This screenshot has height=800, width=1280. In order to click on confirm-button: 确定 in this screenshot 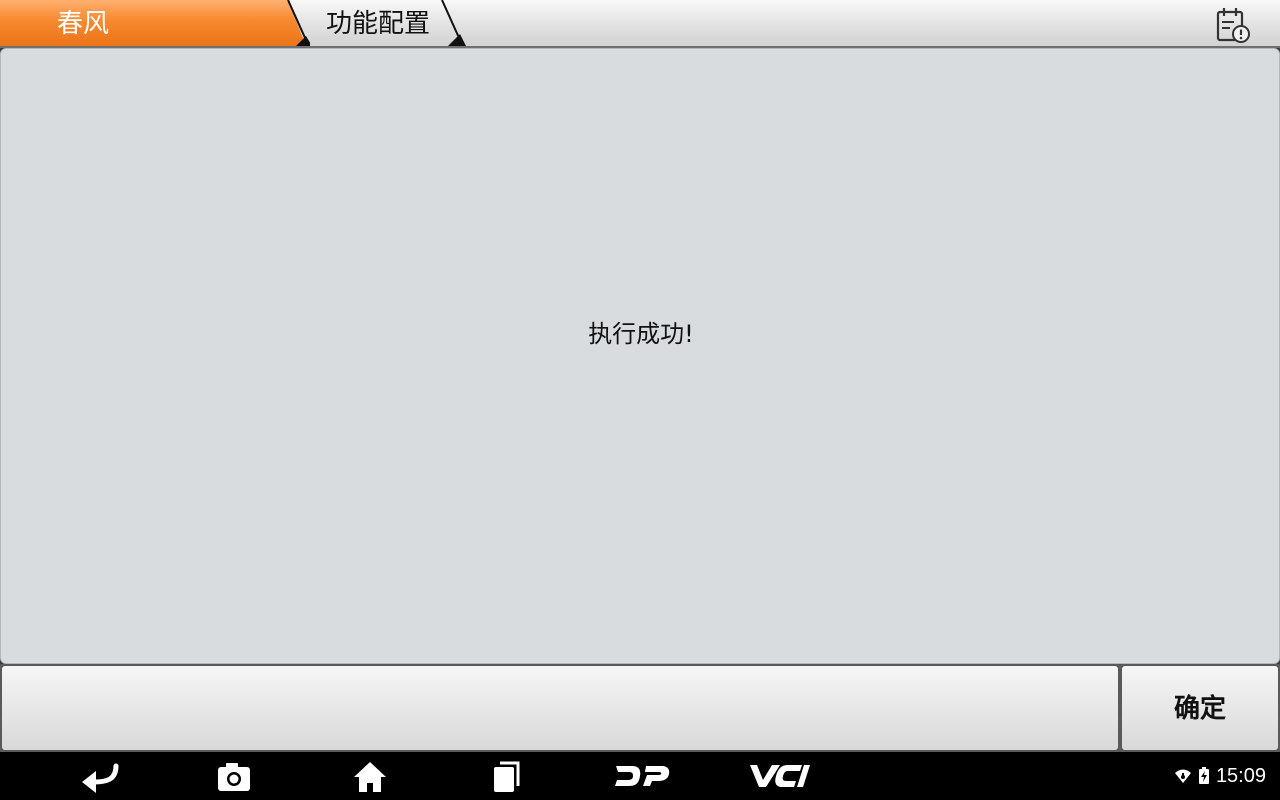, I will do `click(1200, 708)`.